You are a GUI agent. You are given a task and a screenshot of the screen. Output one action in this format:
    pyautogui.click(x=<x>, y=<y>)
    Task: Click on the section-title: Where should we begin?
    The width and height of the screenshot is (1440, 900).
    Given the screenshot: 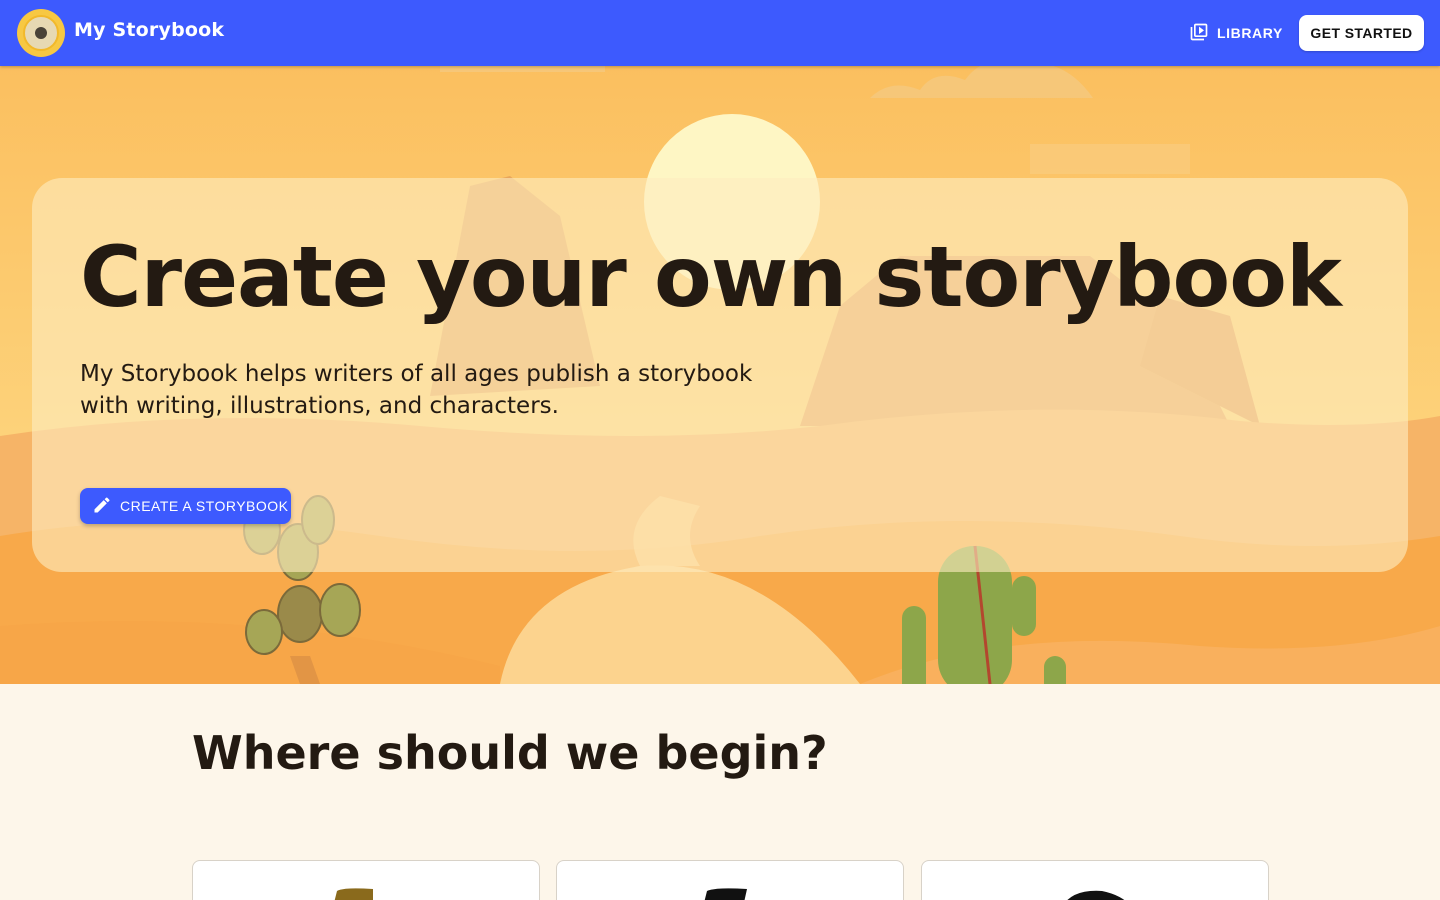 What is the action you would take?
    pyautogui.click(x=510, y=753)
    